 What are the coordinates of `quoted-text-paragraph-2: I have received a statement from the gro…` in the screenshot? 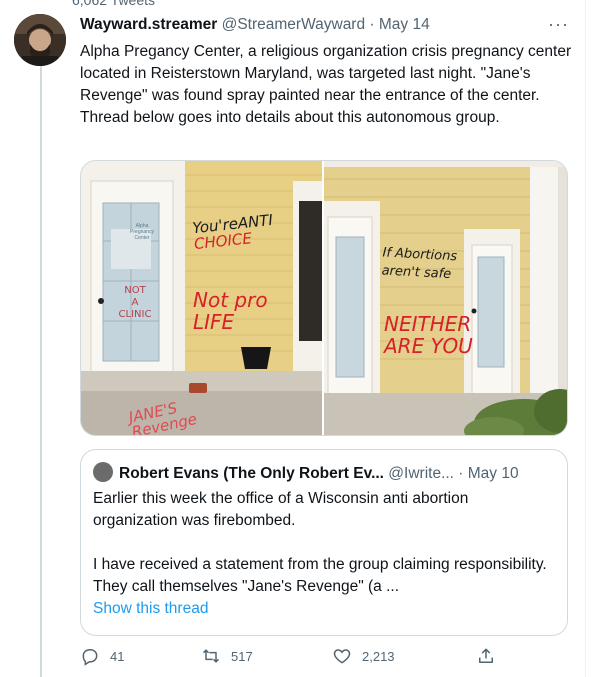 It's located at (320, 575).